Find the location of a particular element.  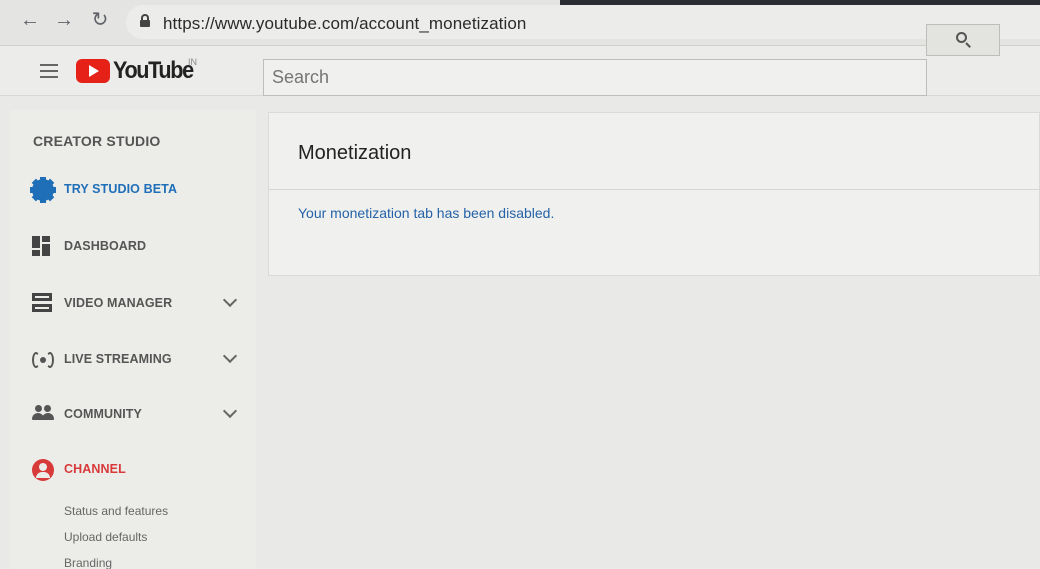

forward-arrow-icon: → is located at coordinates (64, 20).